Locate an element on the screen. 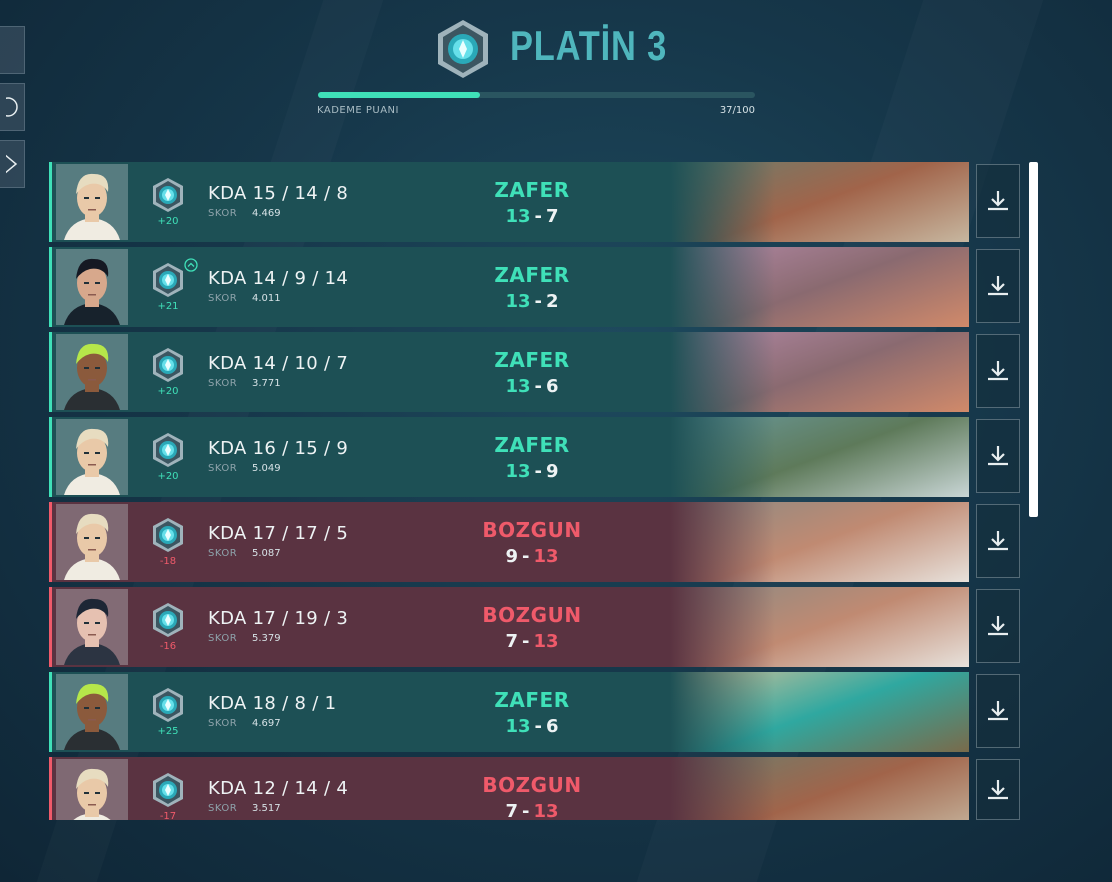 The height and width of the screenshot is (882, 1112). side-button-diamond is located at coordinates (12, 164).